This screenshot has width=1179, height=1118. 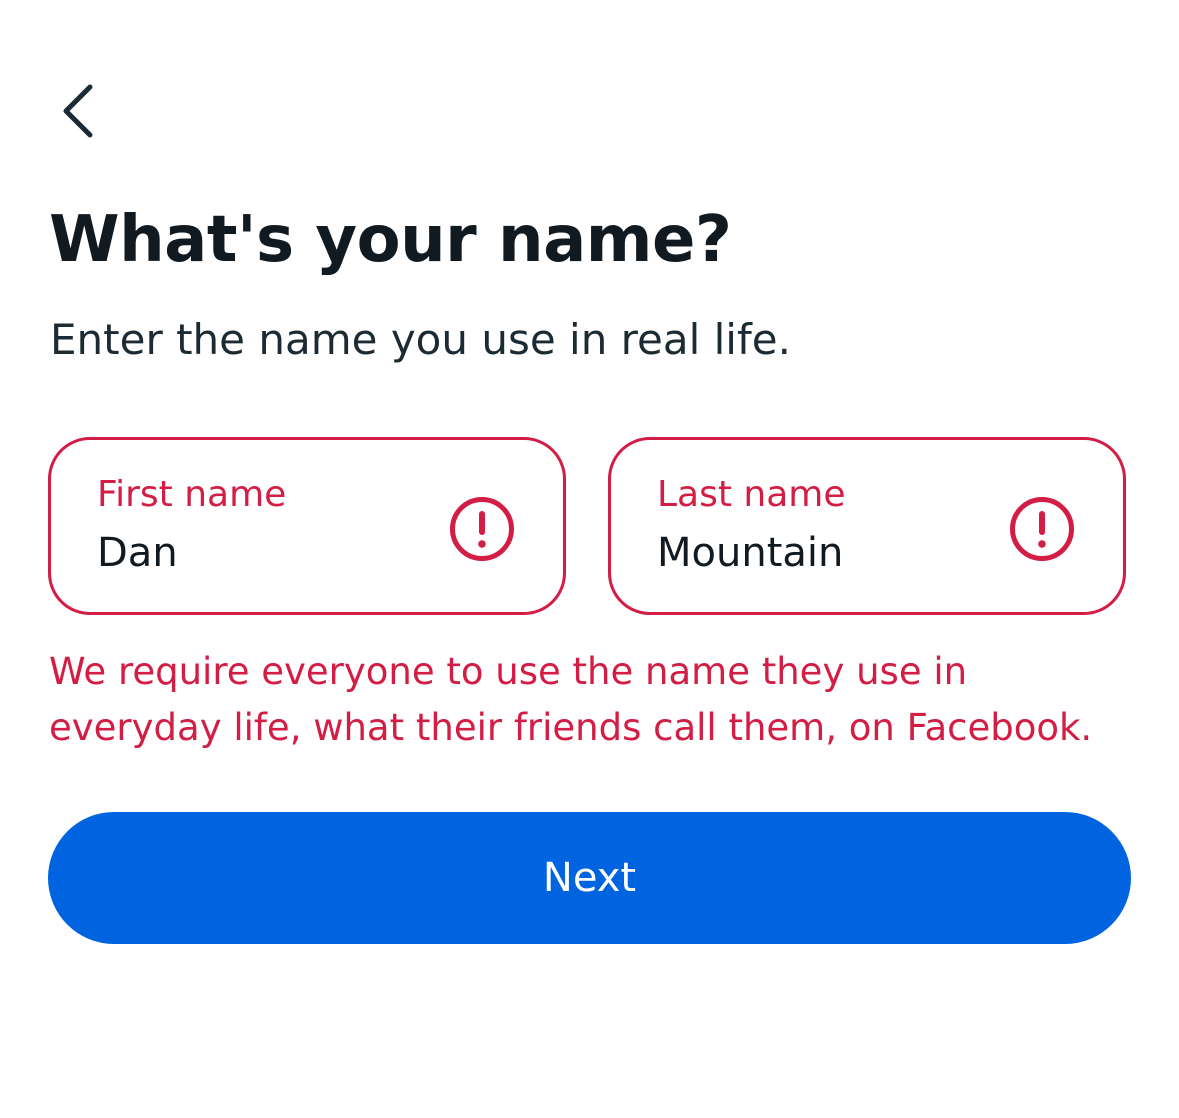 I want to click on page-subtitle: Enter the name you use in real life., so click(x=420, y=339).